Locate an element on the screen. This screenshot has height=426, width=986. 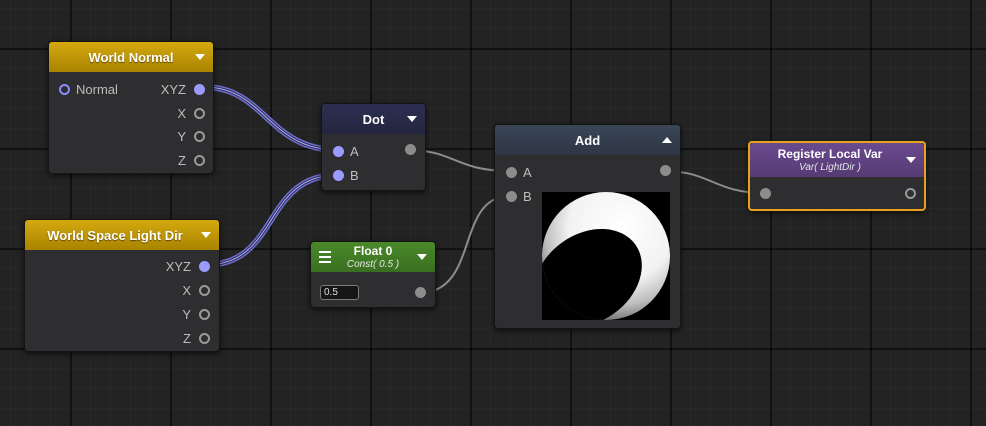
menu-icon is located at coordinates (325, 258).